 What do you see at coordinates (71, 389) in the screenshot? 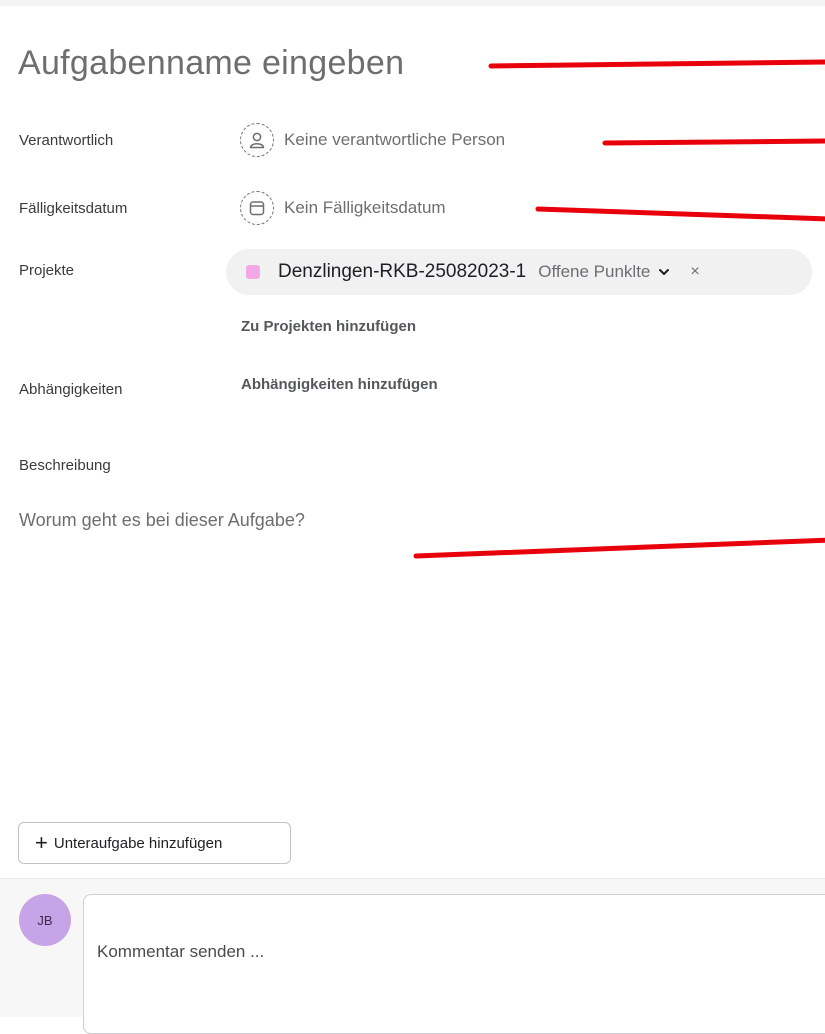
I see `dependencies-label: Abhängigkeiten` at bounding box center [71, 389].